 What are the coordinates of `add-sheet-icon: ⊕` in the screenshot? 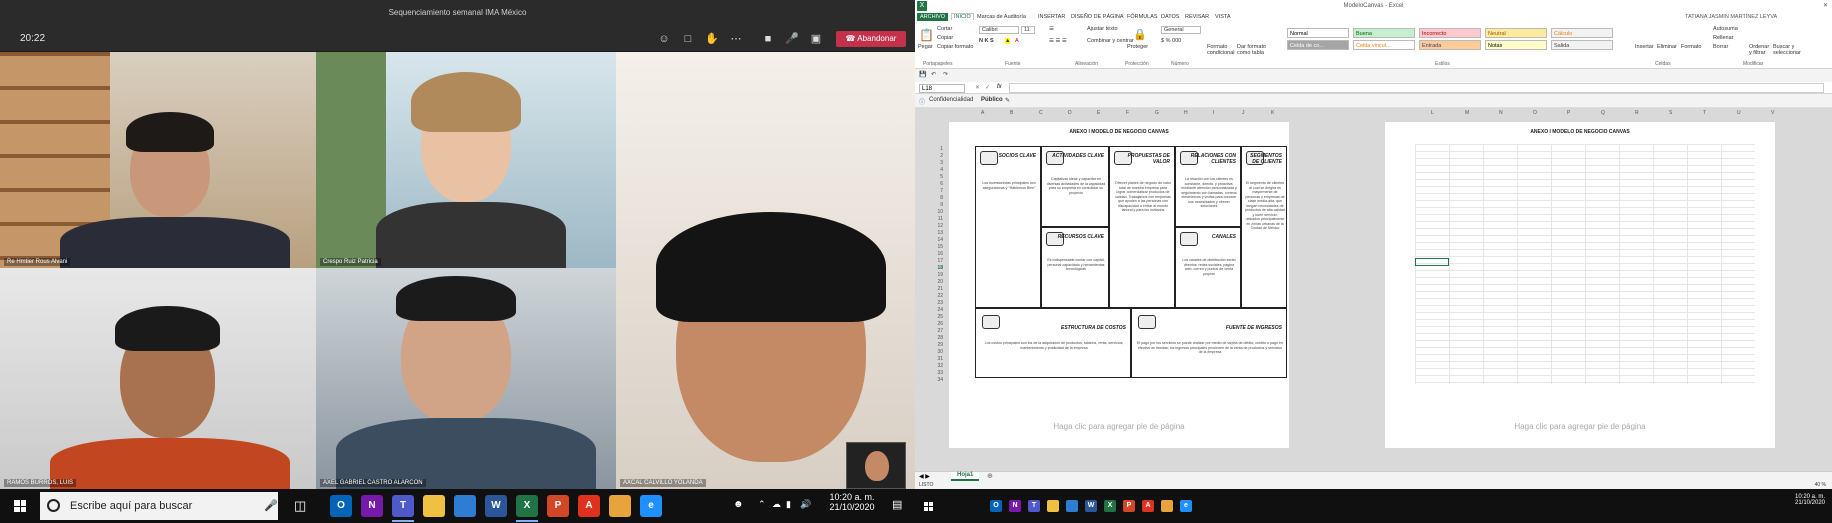 It's located at (990, 476).